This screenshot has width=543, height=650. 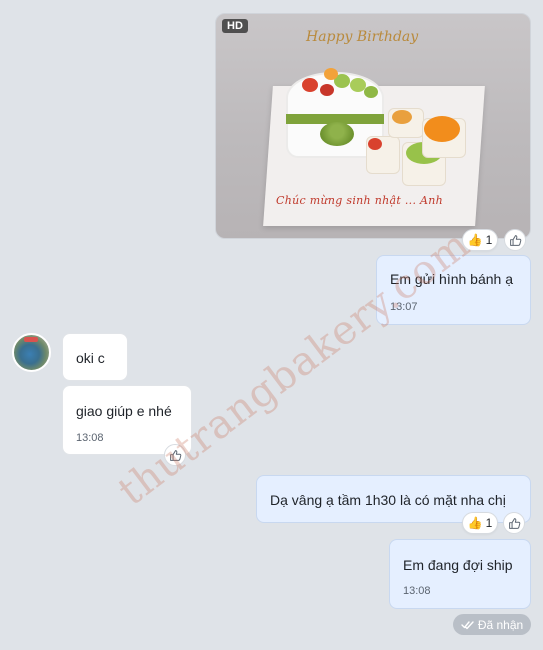 I want to click on message-time: 13:07, so click(x=404, y=307).